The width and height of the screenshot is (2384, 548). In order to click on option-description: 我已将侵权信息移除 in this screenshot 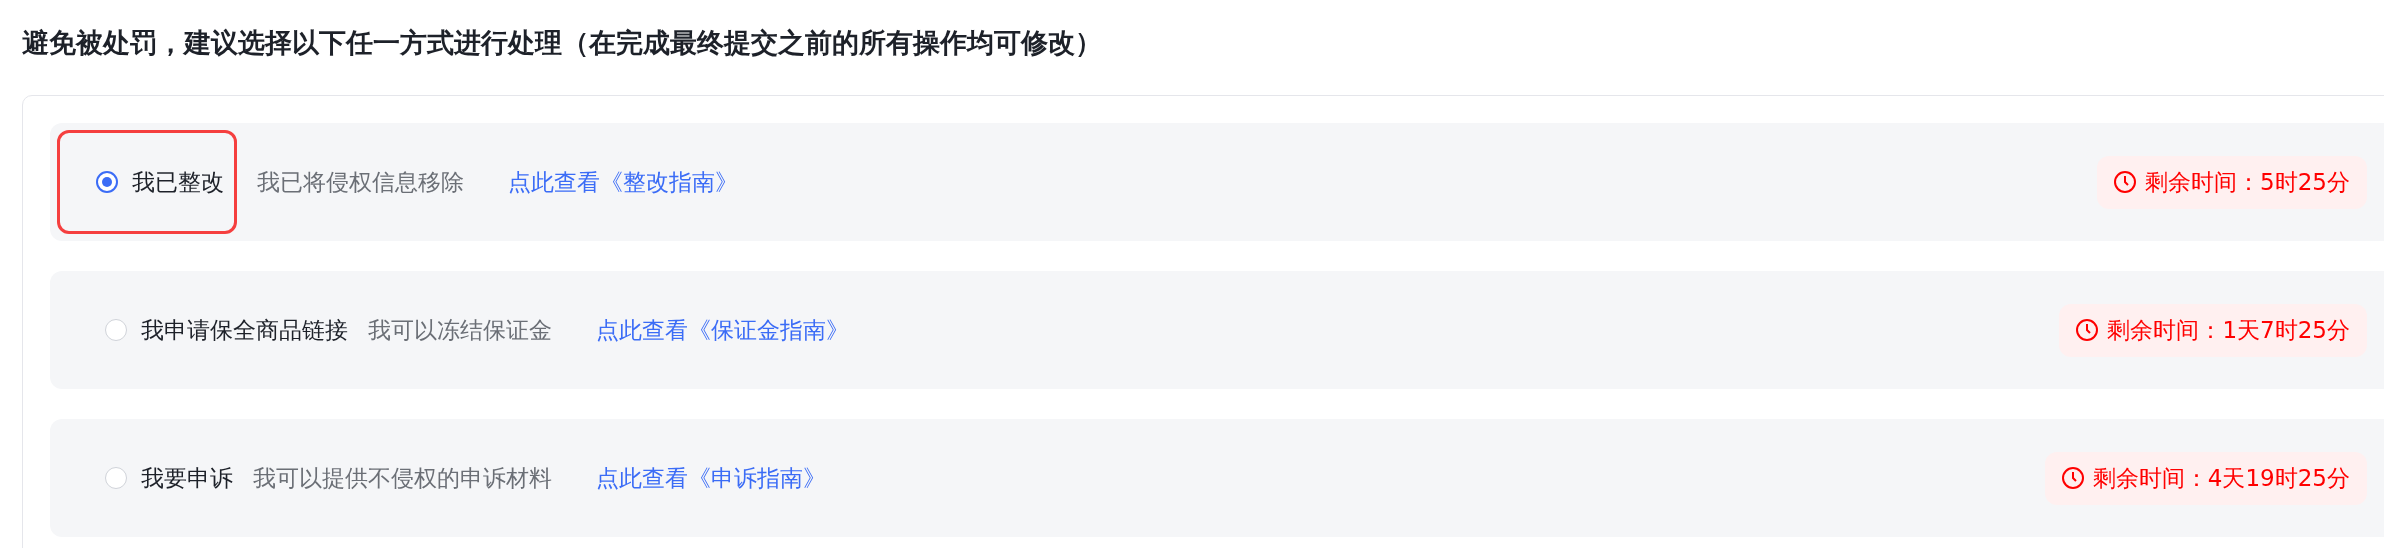, I will do `click(360, 182)`.